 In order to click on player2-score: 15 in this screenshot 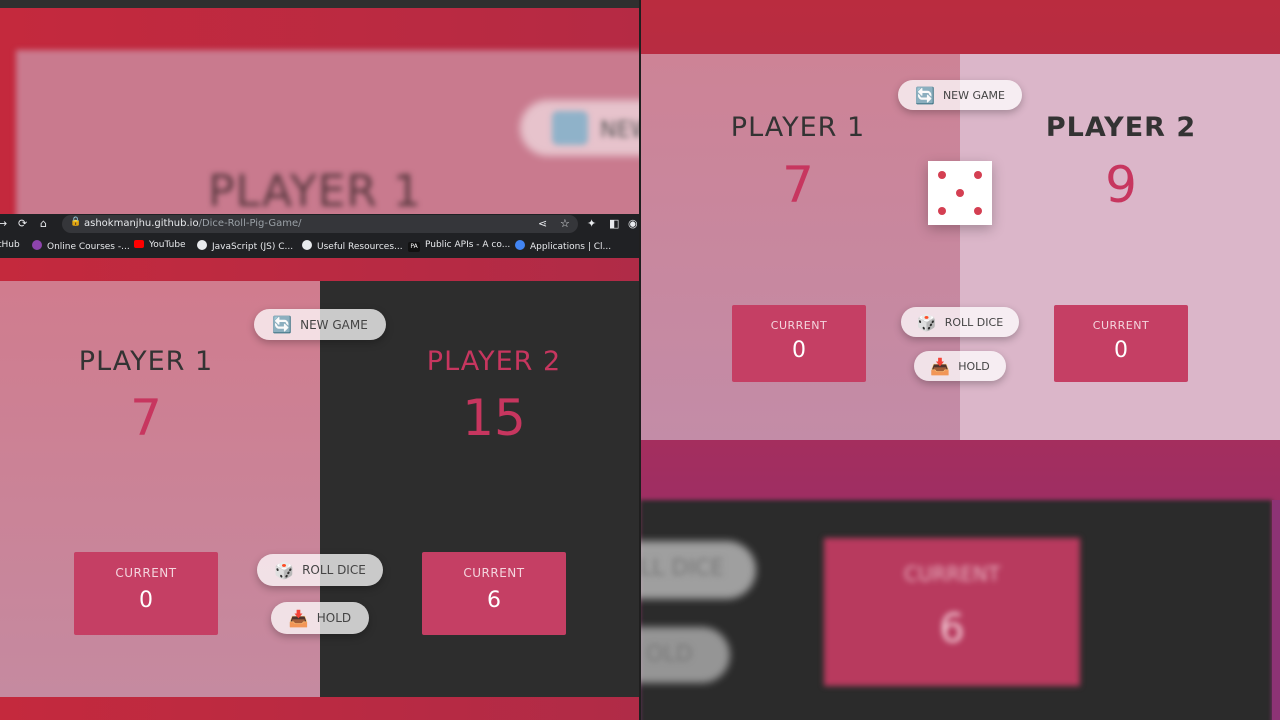, I will do `click(494, 418)`.